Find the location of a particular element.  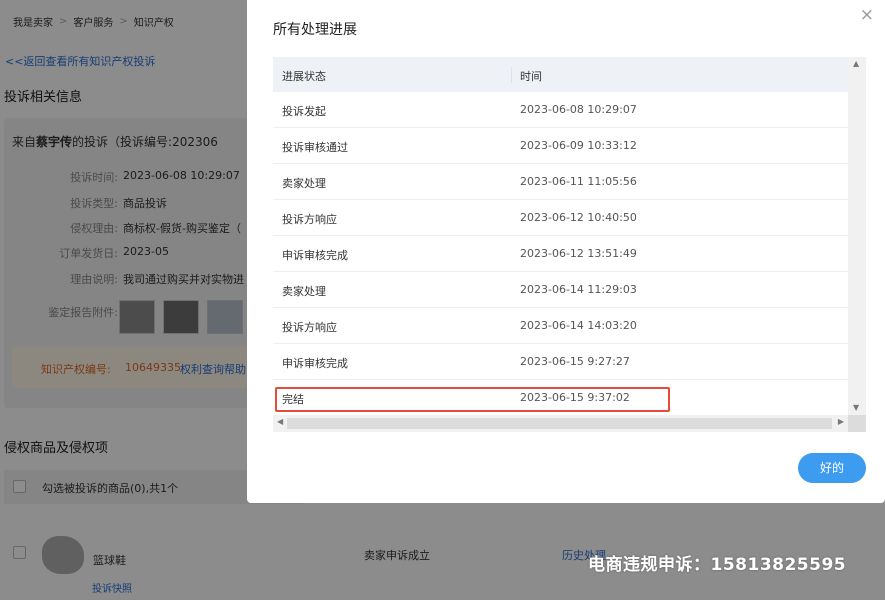

scroll-down-icon: ▼ is located at coordinates (856, 407).